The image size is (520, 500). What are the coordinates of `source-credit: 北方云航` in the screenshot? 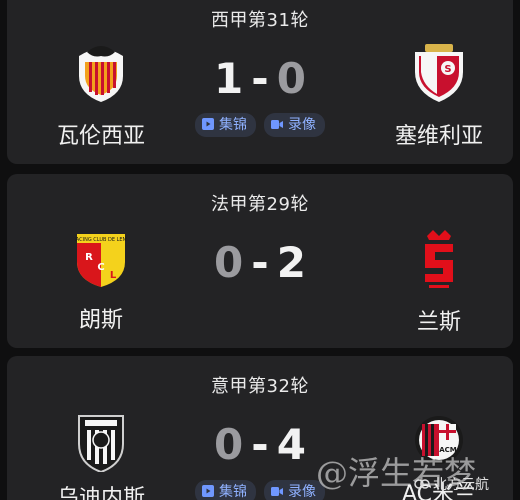 It's located at (451, 484).